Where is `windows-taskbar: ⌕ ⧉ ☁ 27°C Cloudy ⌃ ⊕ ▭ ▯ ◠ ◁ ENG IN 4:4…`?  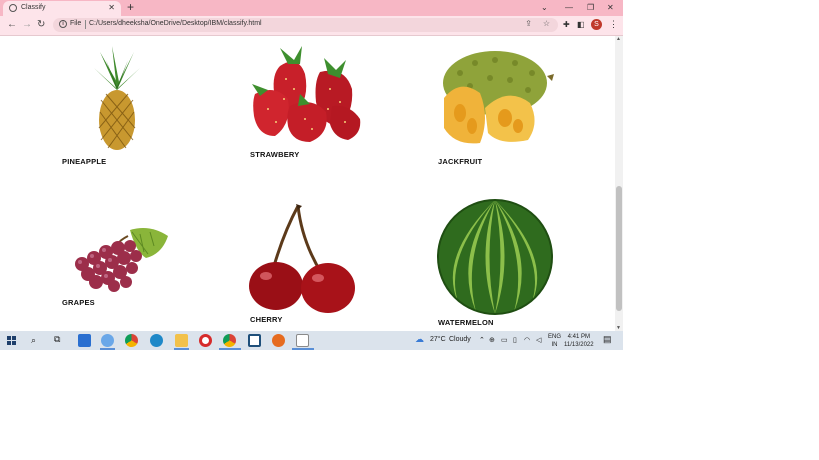
windows-taskbar: ⌕ ⧉ ☁ 27°C Cloudy ⌃ ⊕ ▭ ▯ ◠ ◁ ENG IN 4:4… is located at coordinates (311, 340).